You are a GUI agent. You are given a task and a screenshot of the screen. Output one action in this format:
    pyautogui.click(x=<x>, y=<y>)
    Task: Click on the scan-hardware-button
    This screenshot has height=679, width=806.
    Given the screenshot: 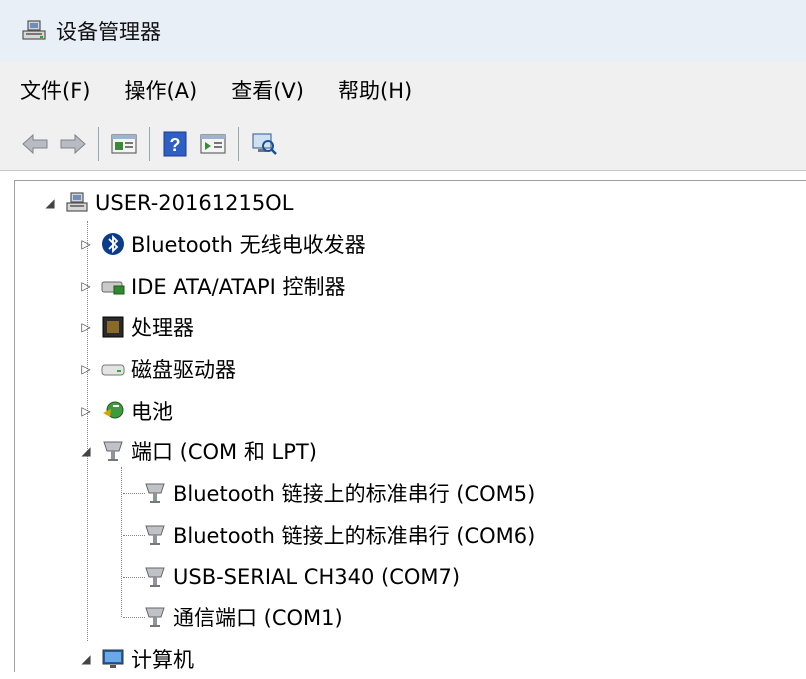 What is the action you would take?
    pyautogui.click(x=264, y=144)
    